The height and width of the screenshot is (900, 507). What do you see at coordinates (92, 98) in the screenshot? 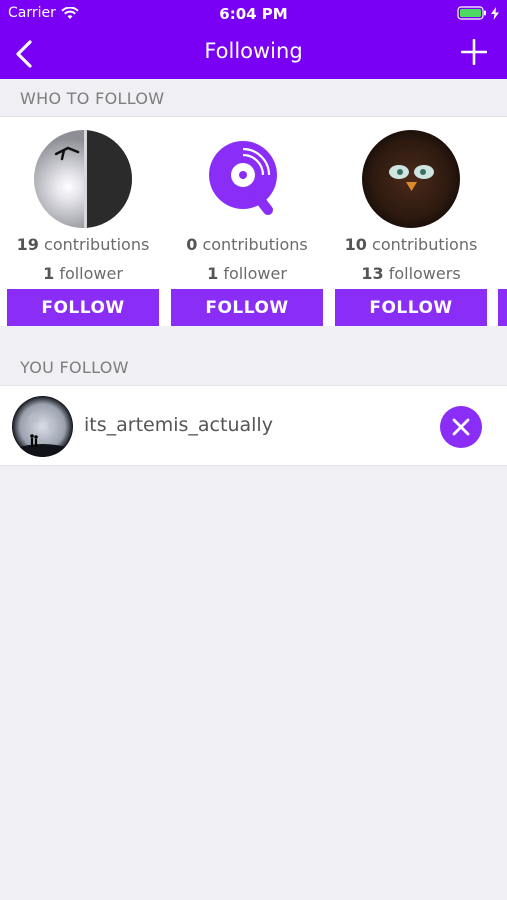
I see `who-to-follow-header: WHO TO FOLLOW` at bounding box center [92, 98].